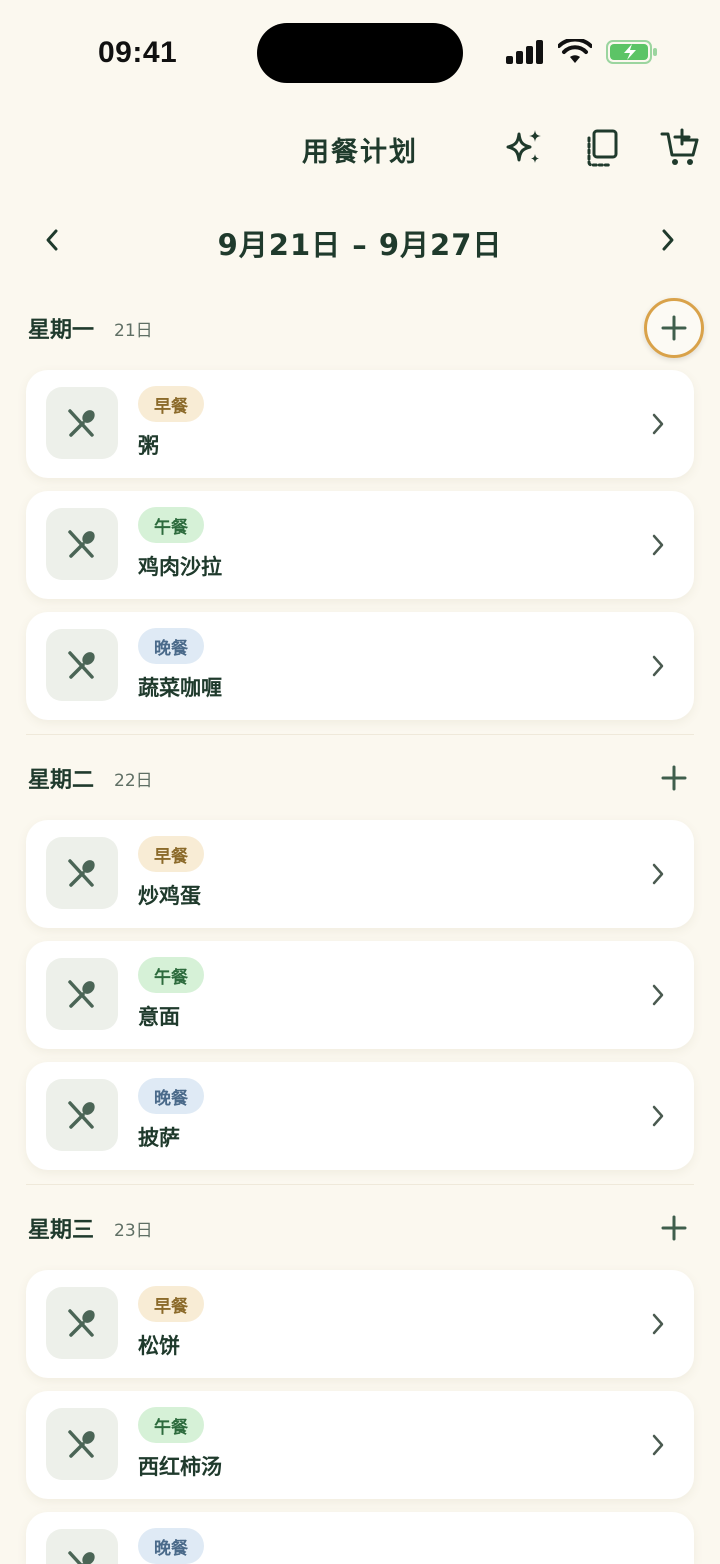 Image resolution: width=720 pixels, height=1564 pixels. I want to click on meal-name: 西红柿汤, so click(180, 1467).